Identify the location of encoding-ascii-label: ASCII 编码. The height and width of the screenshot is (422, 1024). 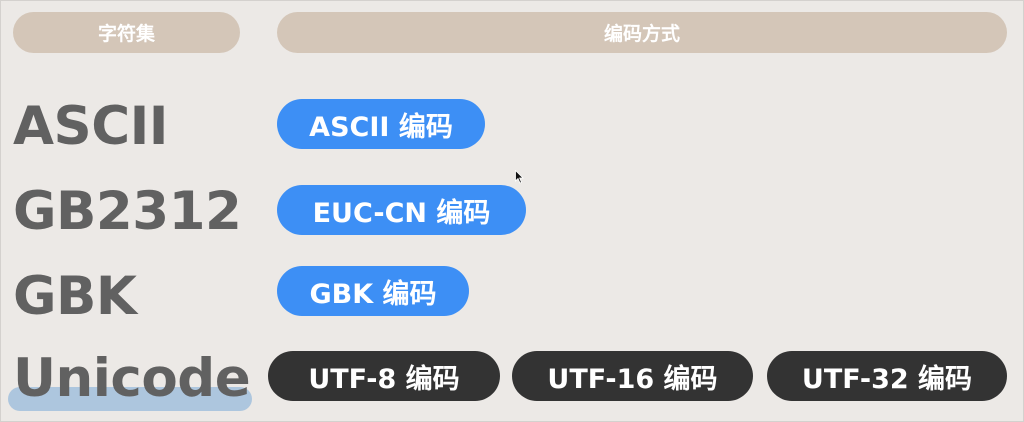
(381, 127).